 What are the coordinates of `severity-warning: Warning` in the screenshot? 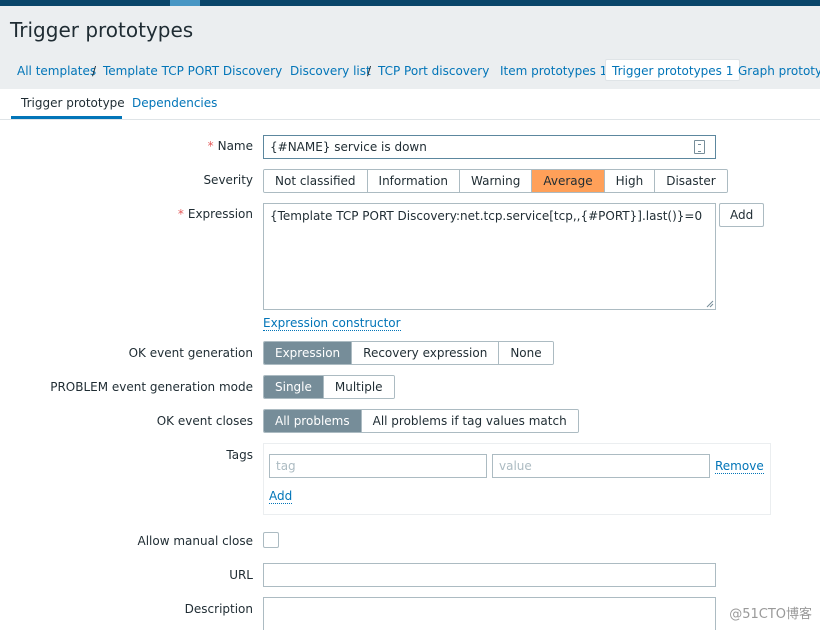 It's located at (496, 181).